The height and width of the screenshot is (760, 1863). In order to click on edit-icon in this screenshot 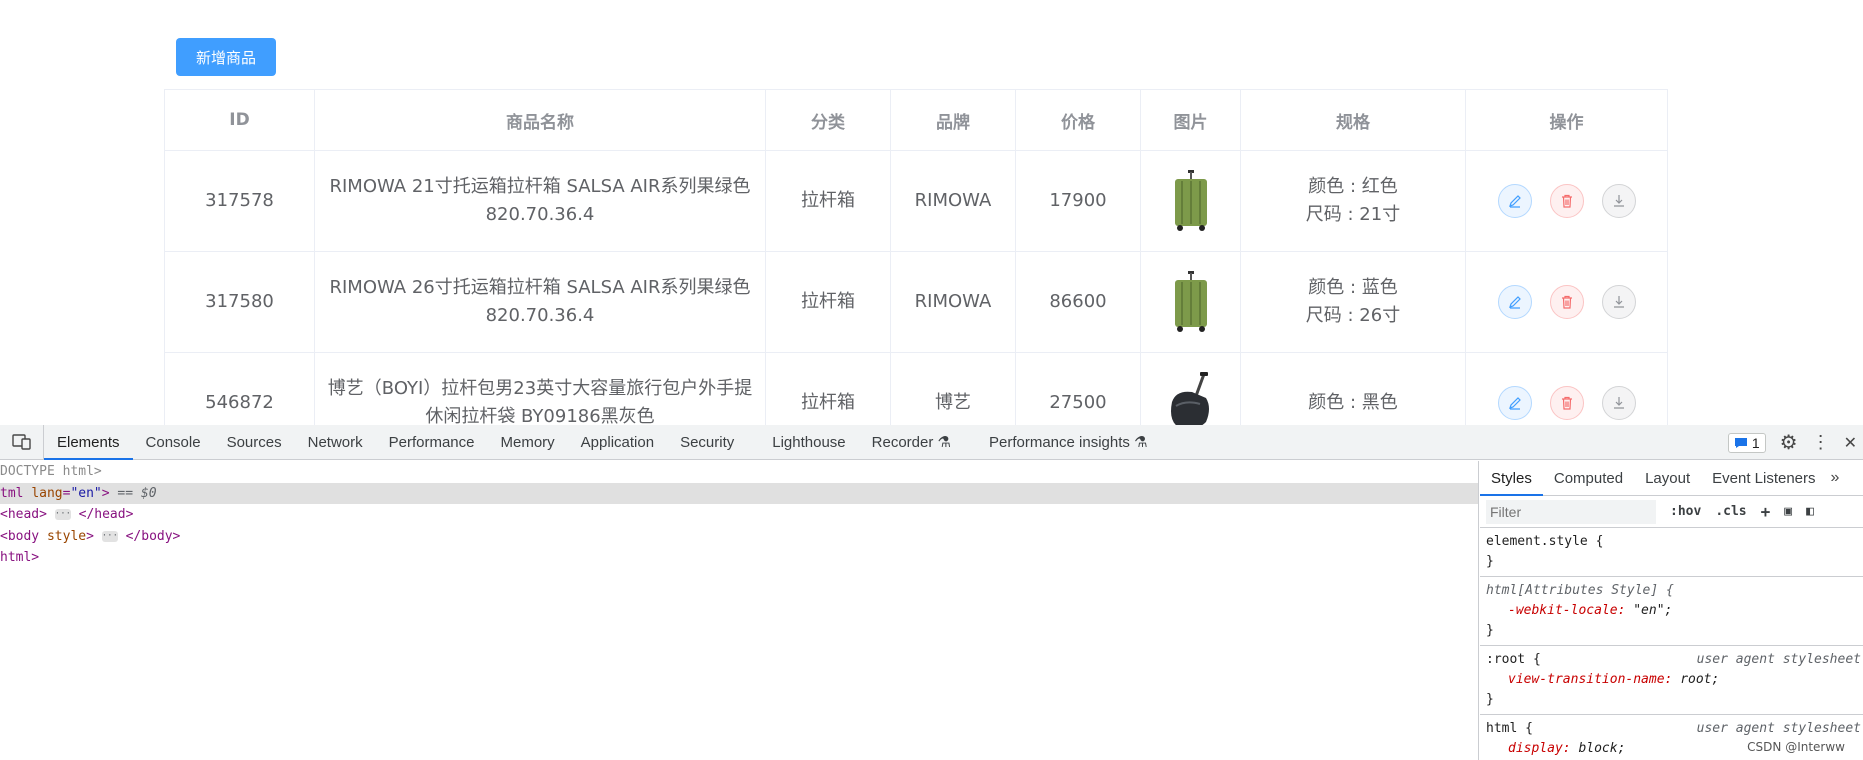, I will do `click(1514, 302)`.